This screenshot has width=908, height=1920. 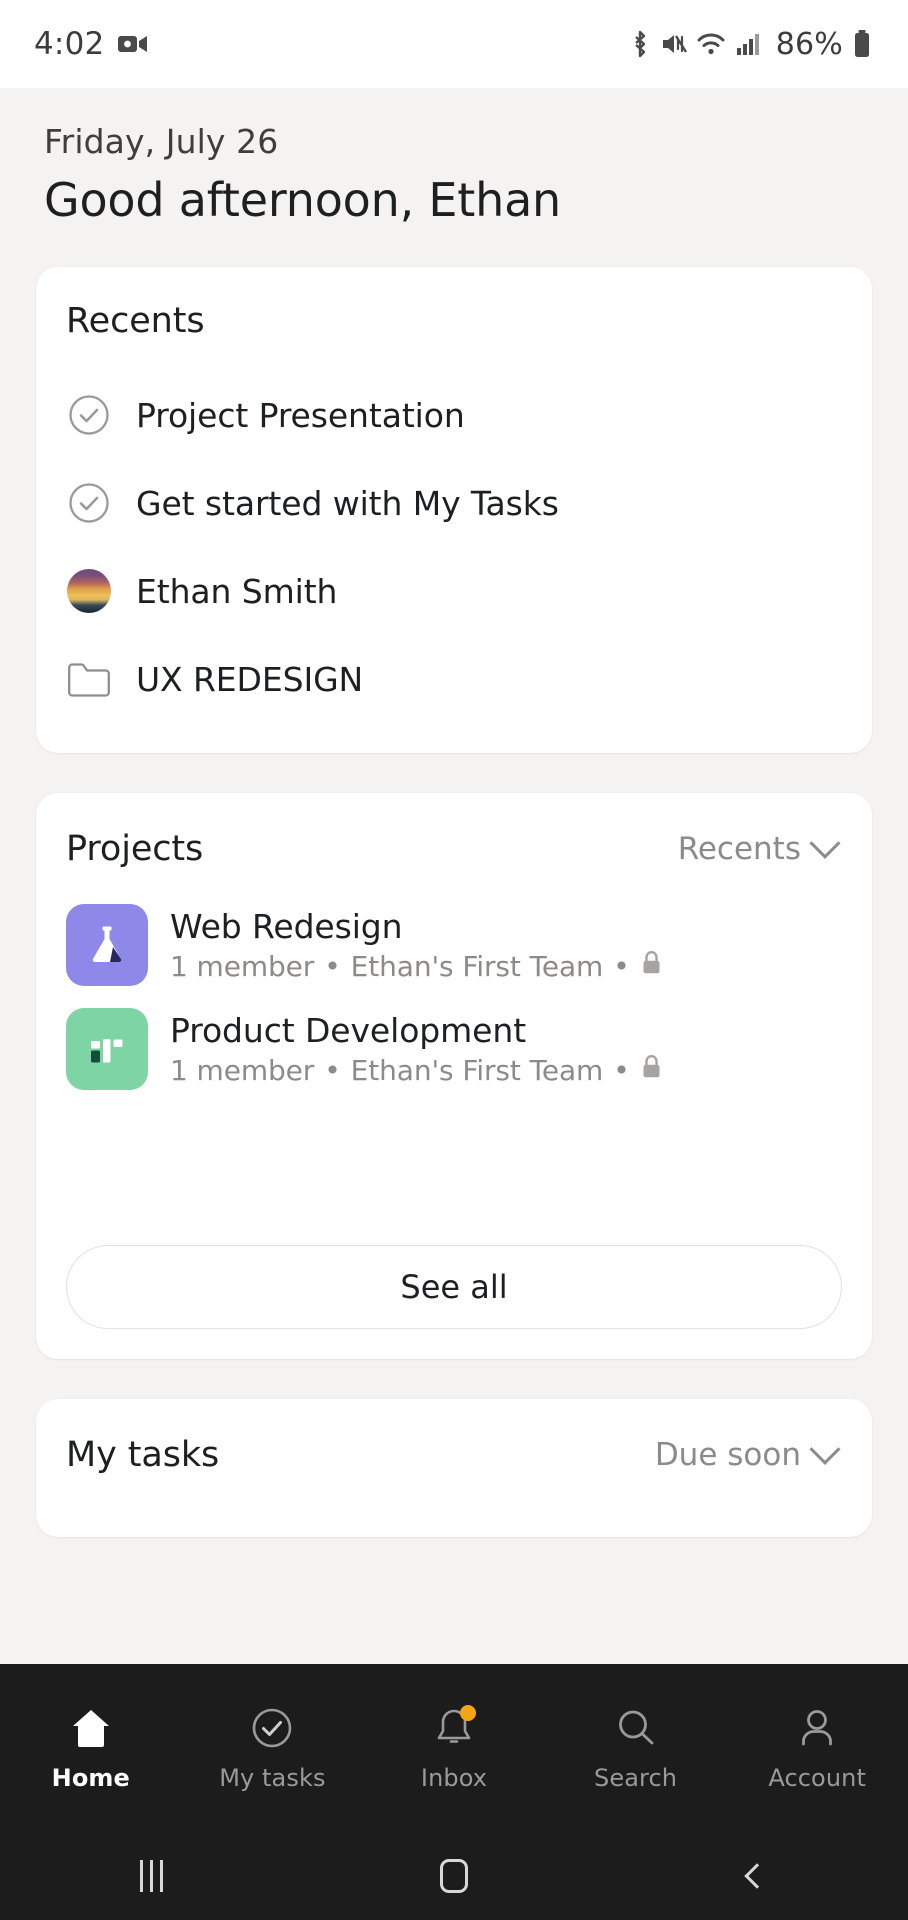 What do you see at coordinates (862, 44) in the screenshot?
I see `battery-icon` at bounding box center [862, 44].